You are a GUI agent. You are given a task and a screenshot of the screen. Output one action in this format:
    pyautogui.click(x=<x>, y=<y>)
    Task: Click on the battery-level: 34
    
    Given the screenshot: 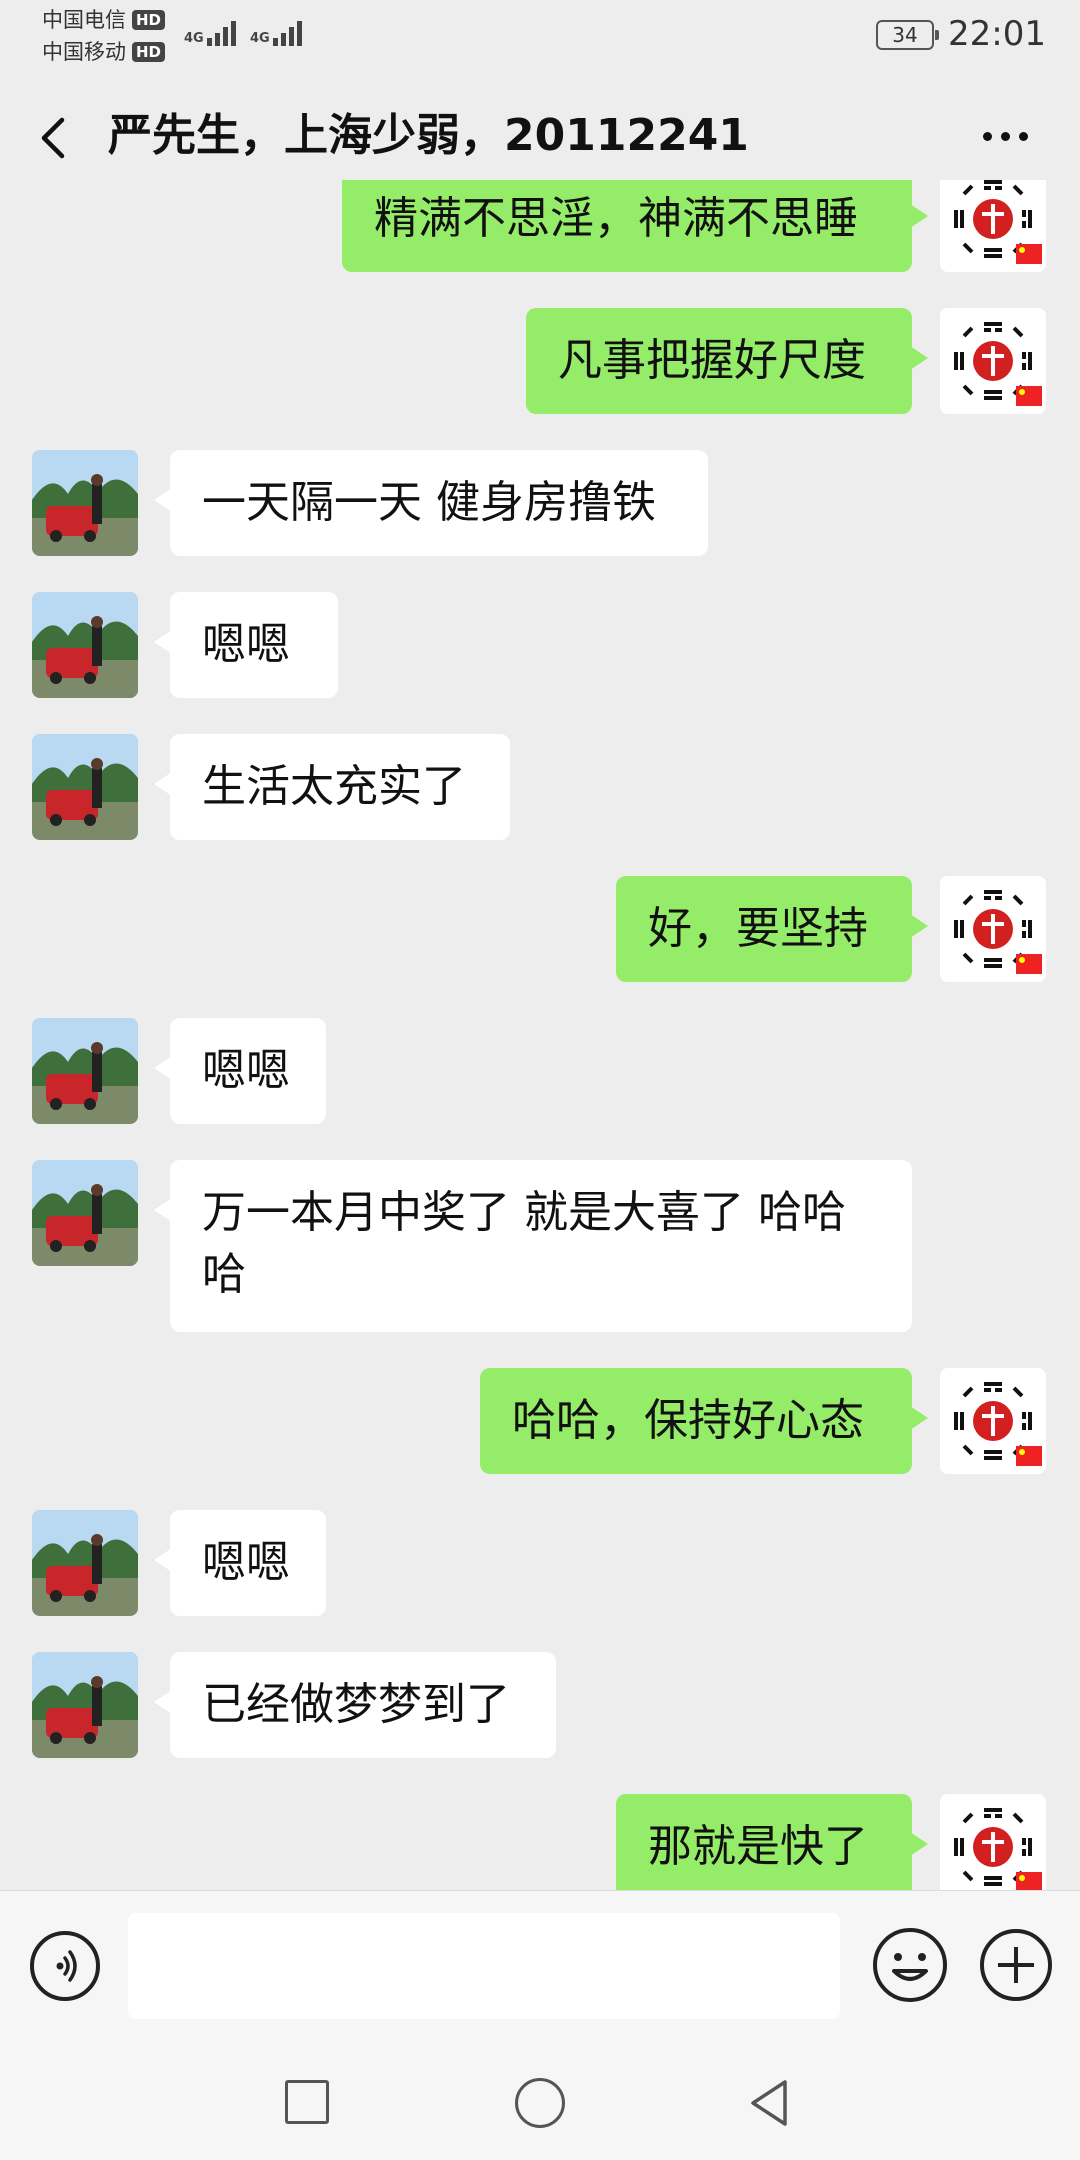 What is the action you would take?
    pyautogui.click(x=905, y=35)
    